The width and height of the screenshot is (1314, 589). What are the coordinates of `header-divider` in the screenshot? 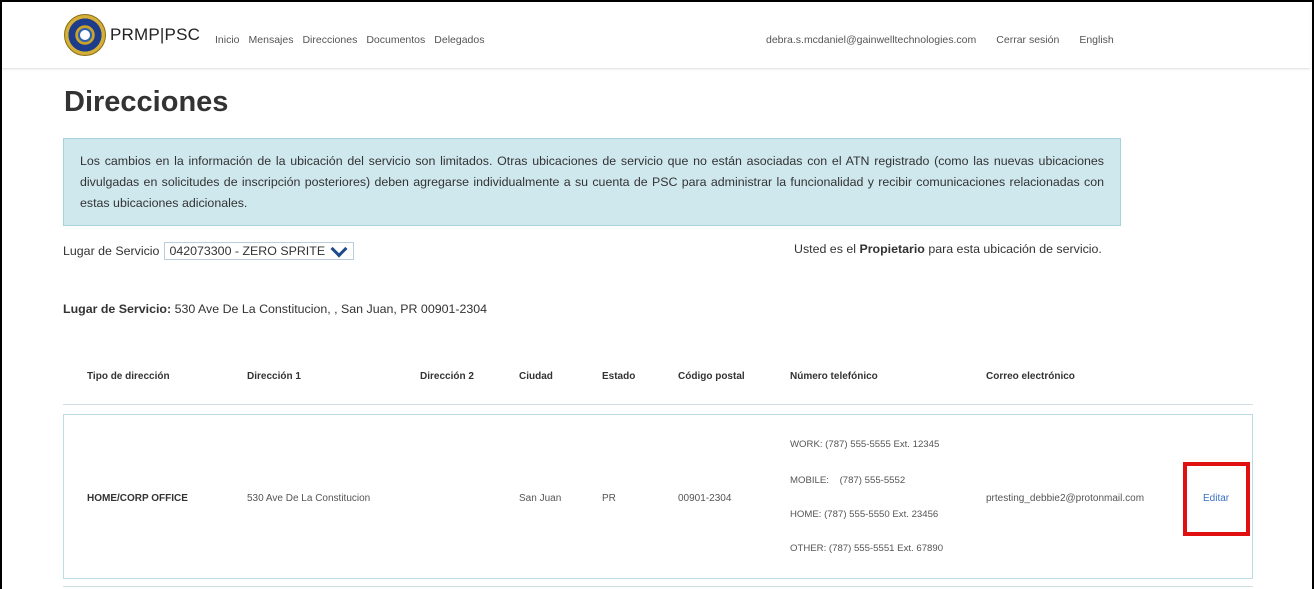 It's located at (658, 404).